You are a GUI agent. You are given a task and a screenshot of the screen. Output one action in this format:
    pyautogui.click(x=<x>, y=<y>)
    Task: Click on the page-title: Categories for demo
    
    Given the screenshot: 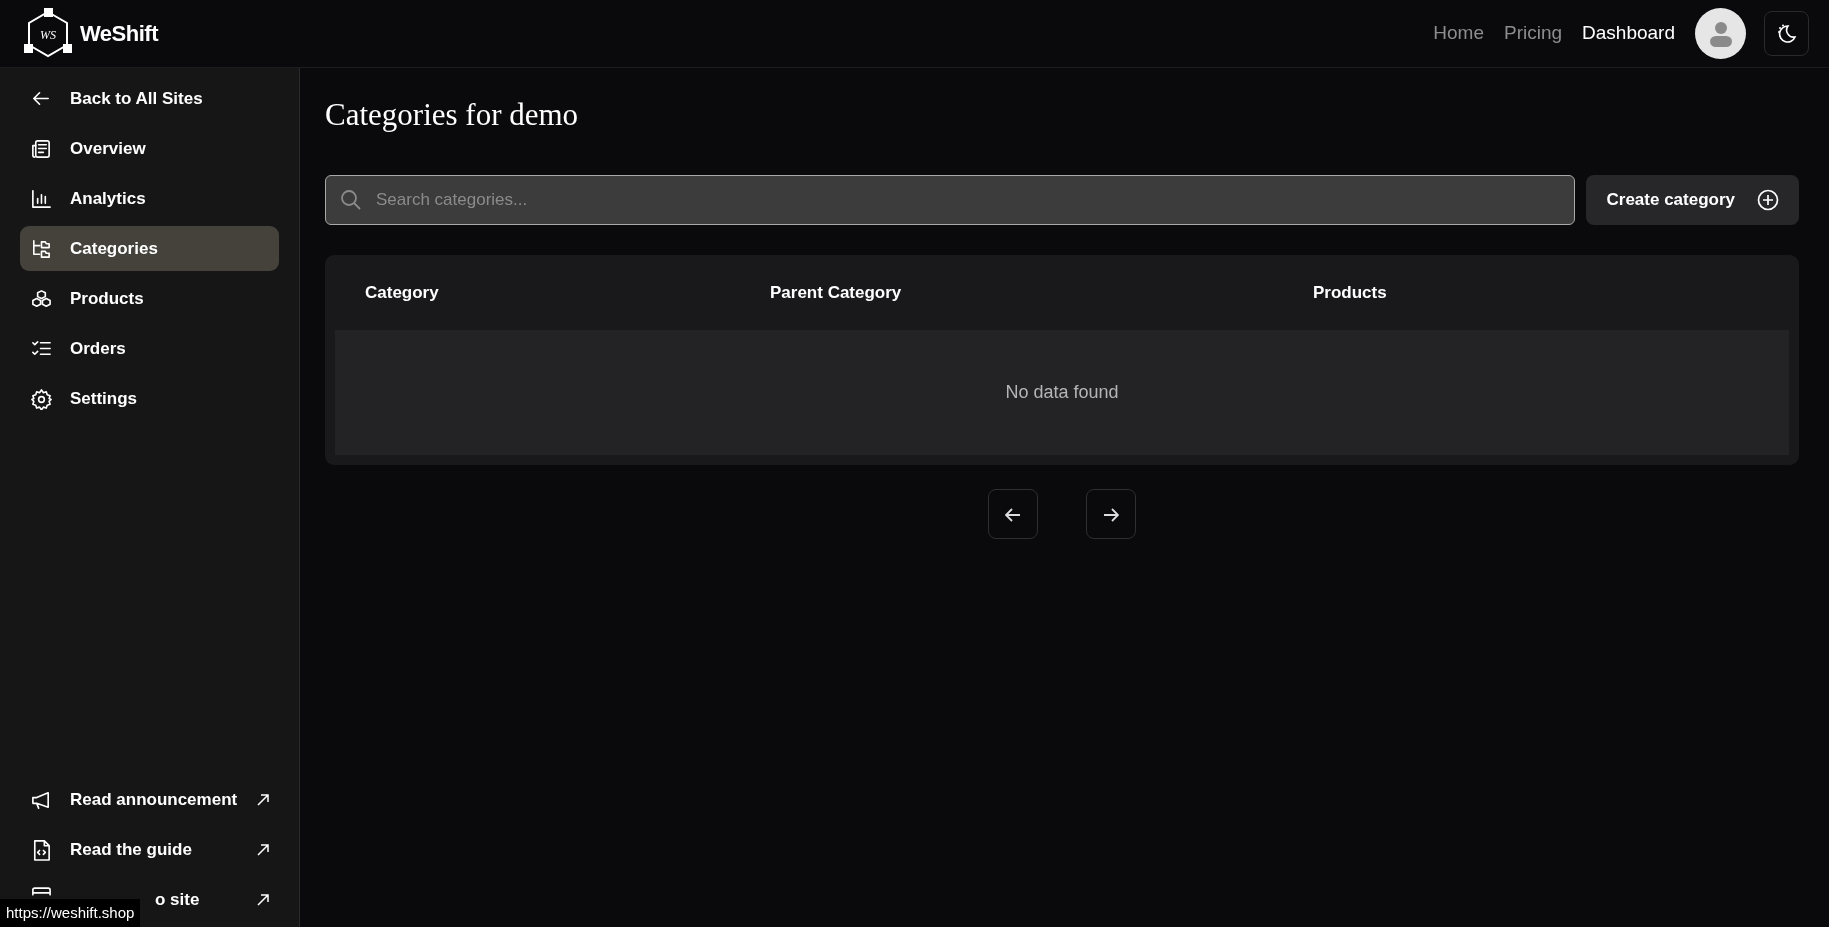 What is the action you would take?
    pyautogui.click(x=452, y=115)
    